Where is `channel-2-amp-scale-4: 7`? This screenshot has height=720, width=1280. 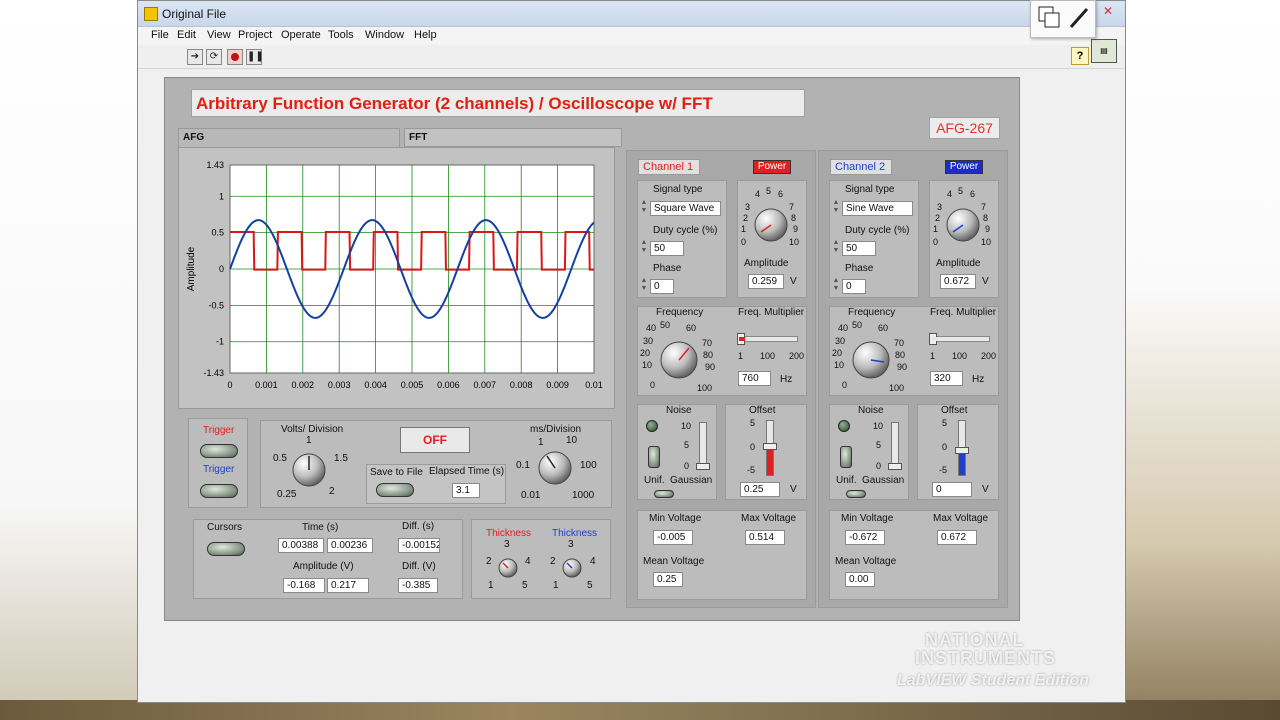
channel-2-amp-scale-4: 7 is located at coordinates (984, 207).